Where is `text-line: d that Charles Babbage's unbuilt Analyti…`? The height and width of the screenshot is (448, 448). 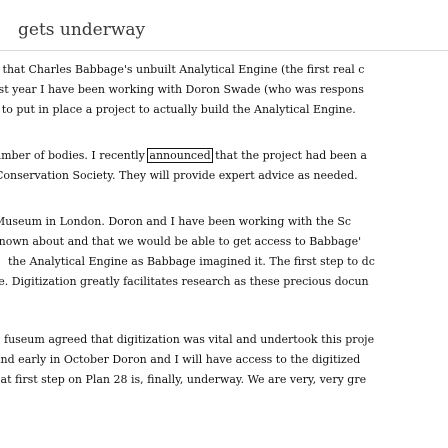 text-line: d that Charles Babbage's unbuilt Analyti… is located at coordinates (182, 69).